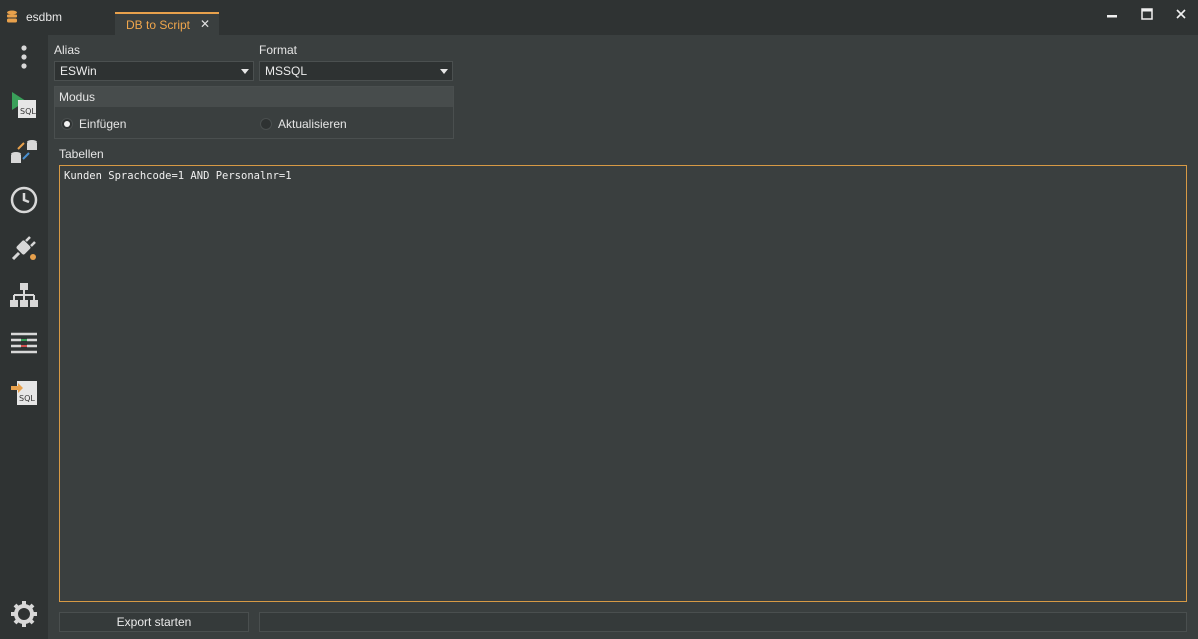 This screenshot has width=1198, height=639. I want to click on settings-button, so click(24, 614).